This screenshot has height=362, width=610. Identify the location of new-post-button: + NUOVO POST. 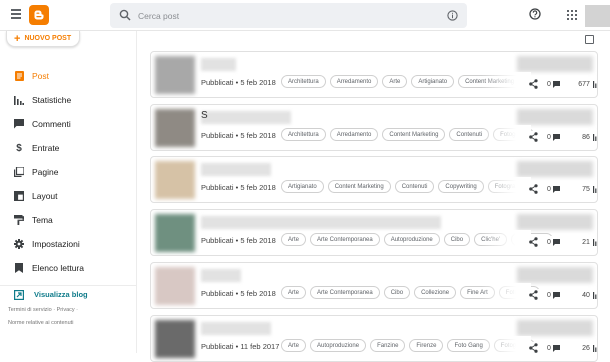
(43, 39).